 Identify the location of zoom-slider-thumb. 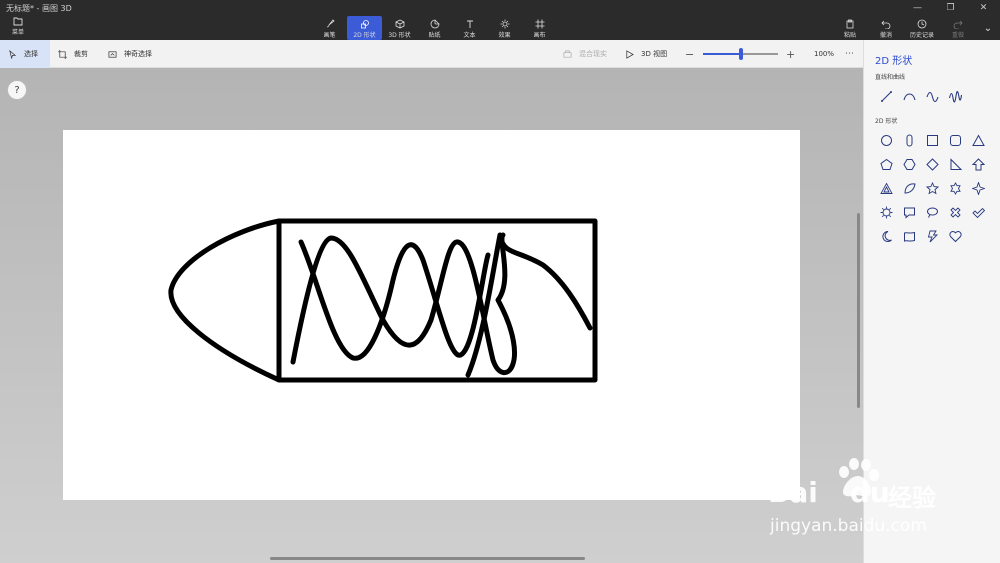
(740, 54).